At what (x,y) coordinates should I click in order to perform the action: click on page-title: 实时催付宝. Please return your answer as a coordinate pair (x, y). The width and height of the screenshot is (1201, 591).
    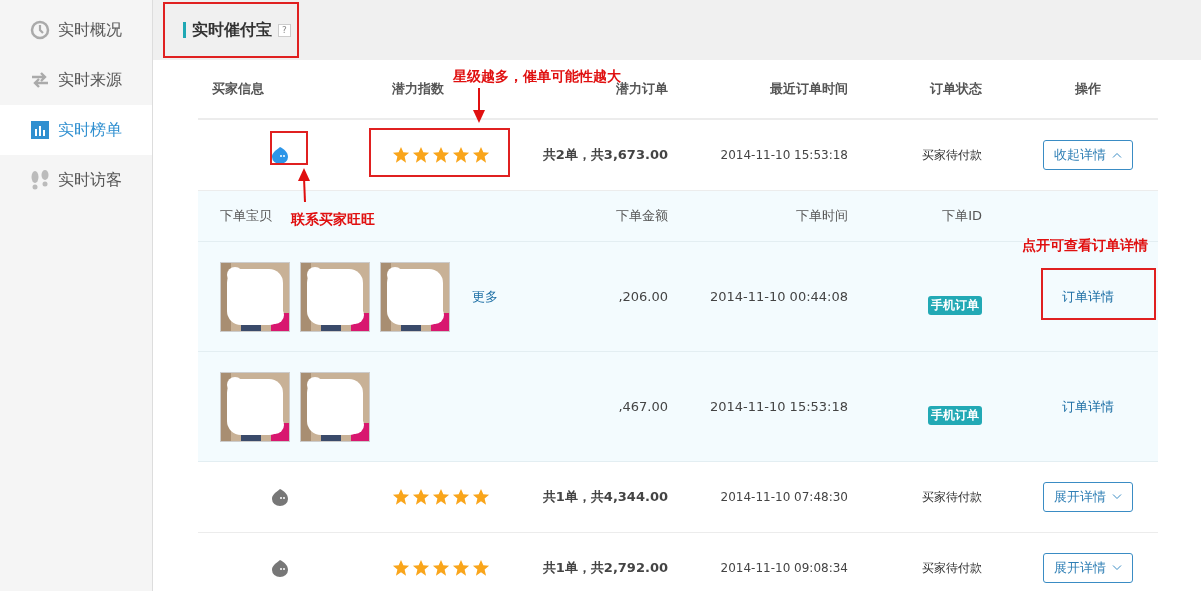
    Looking at the image, I should click on (232, 30).